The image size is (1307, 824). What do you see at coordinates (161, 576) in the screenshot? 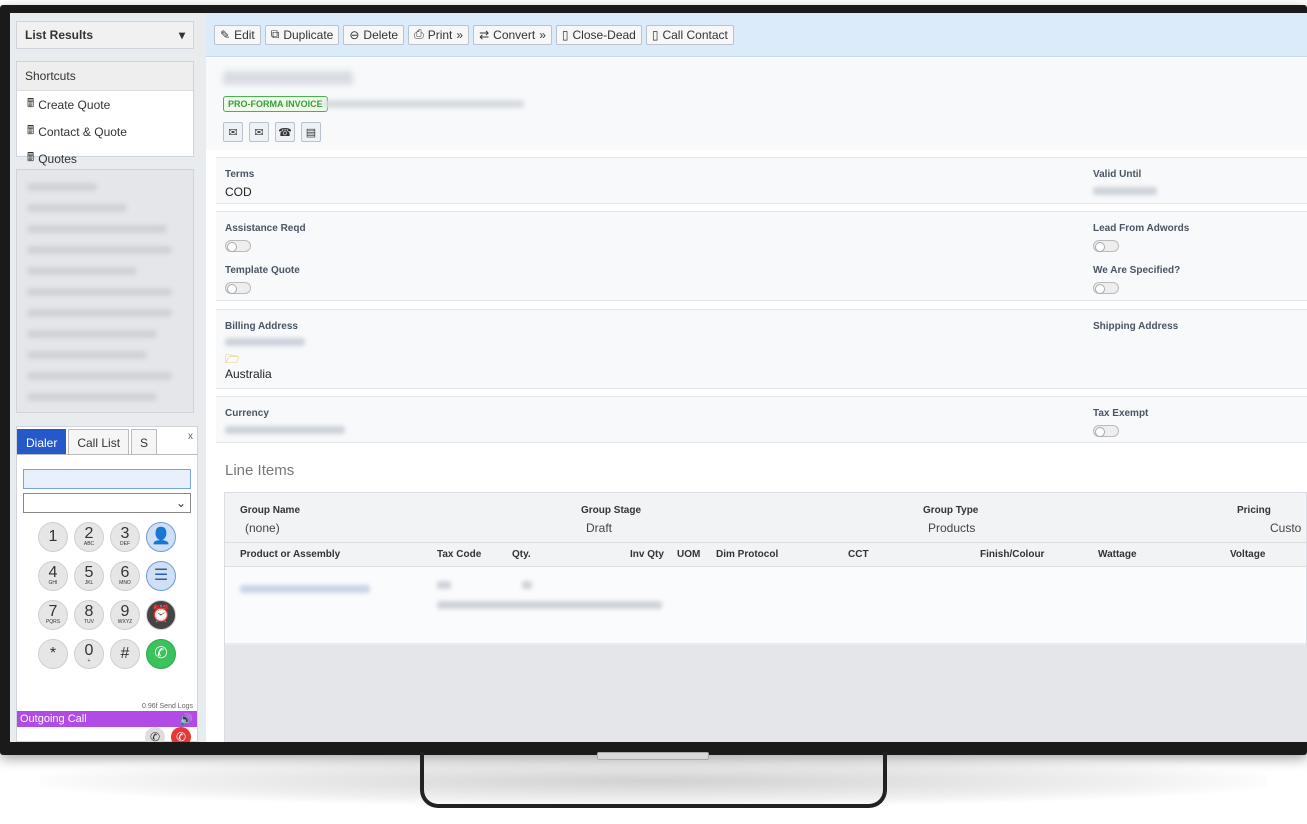
I see `list-icon: ☰` at bounding box center [161, 576].